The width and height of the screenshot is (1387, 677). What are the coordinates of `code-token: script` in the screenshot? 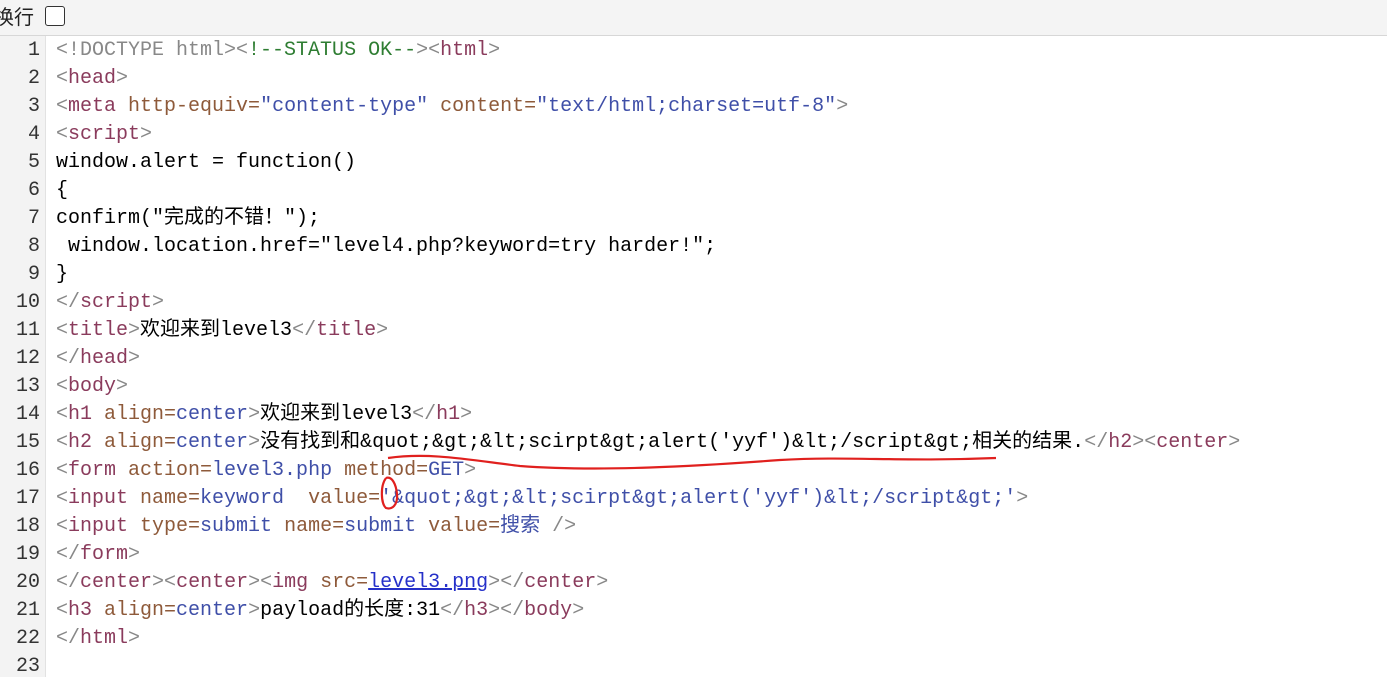 It's located at (104, 134).